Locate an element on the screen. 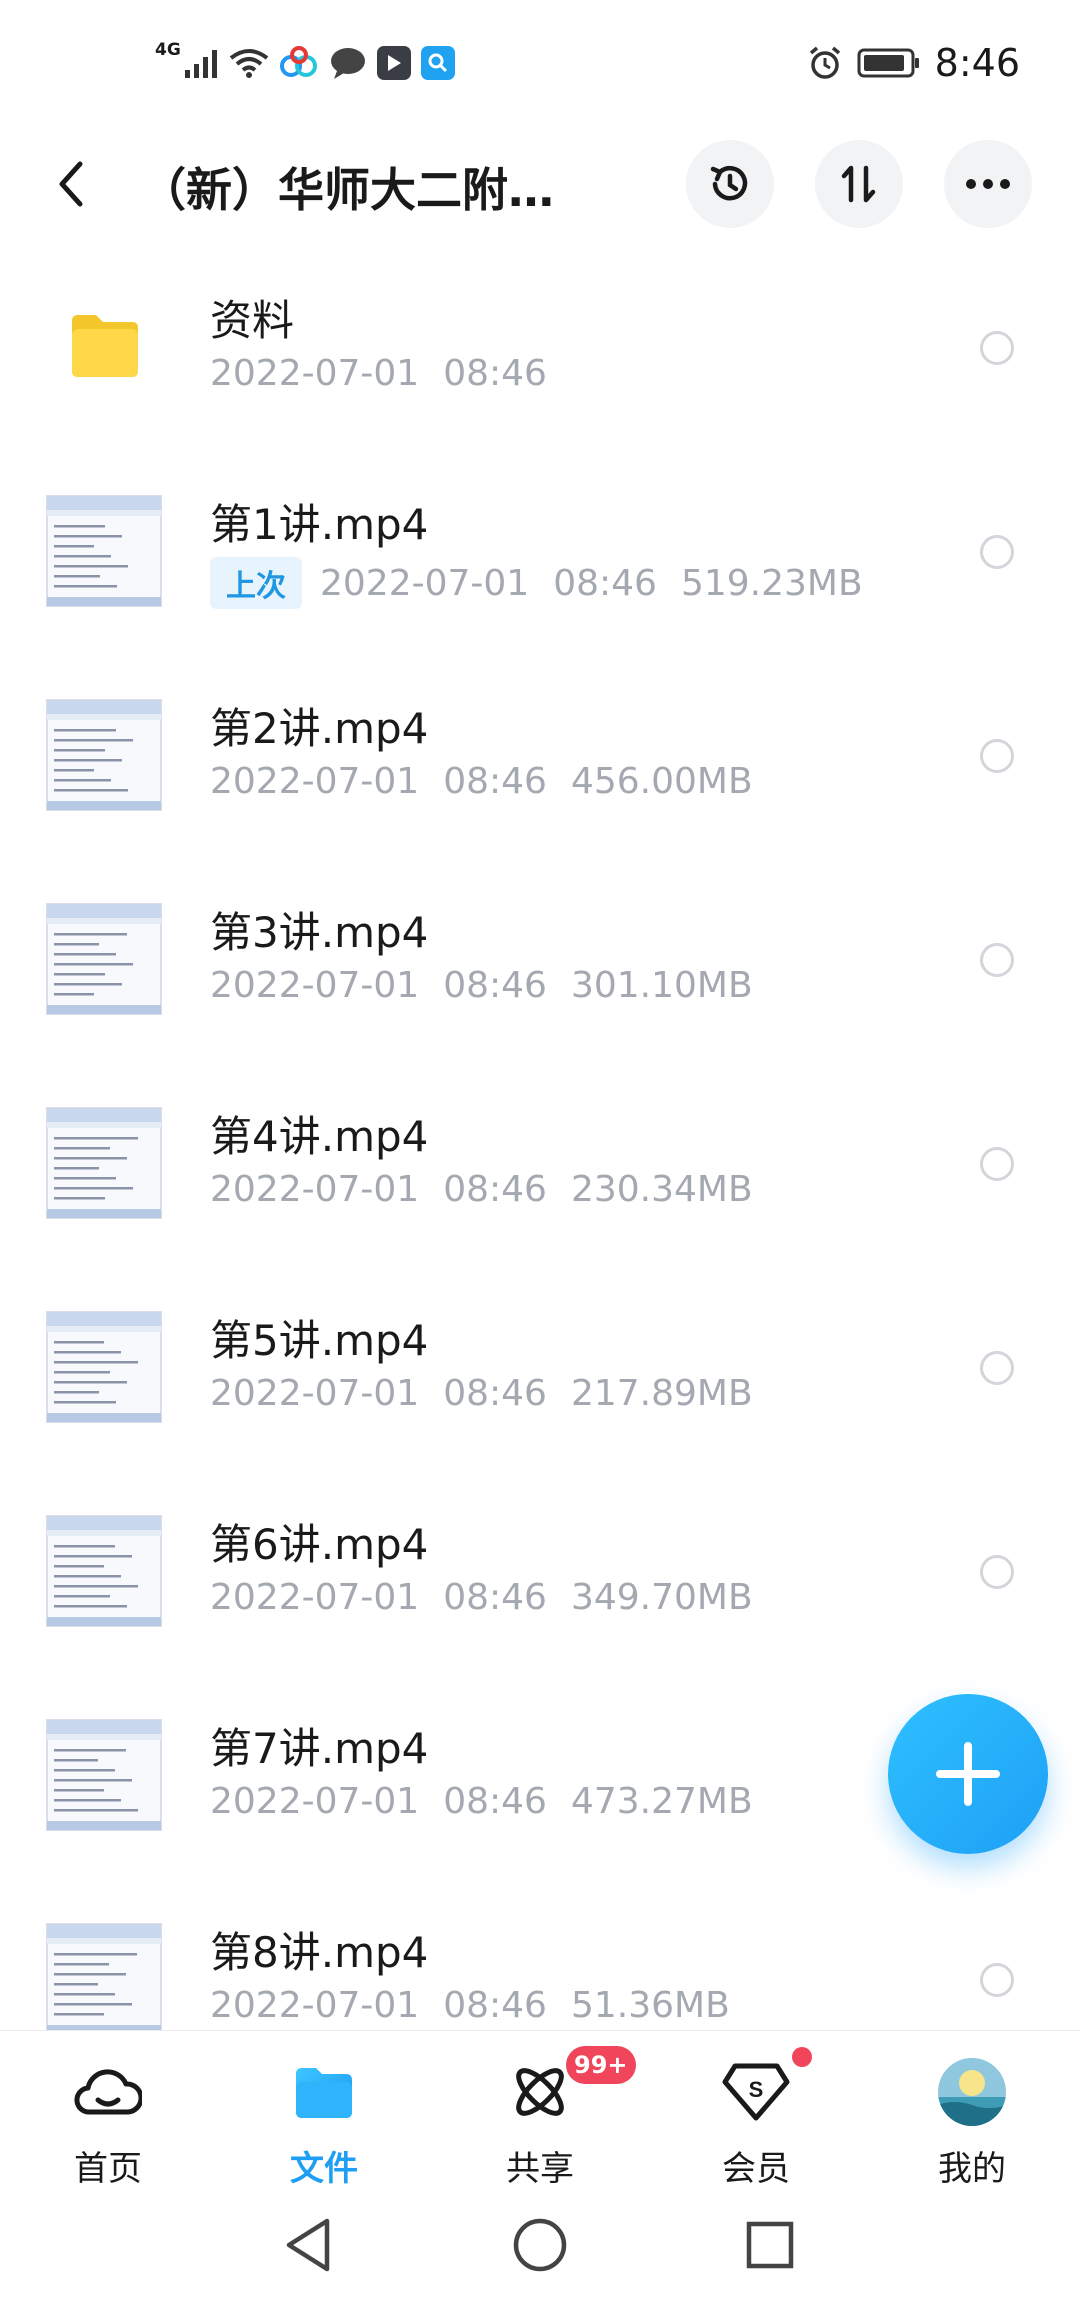  file-size: 456.00MB is located at coordinates (661, 781).